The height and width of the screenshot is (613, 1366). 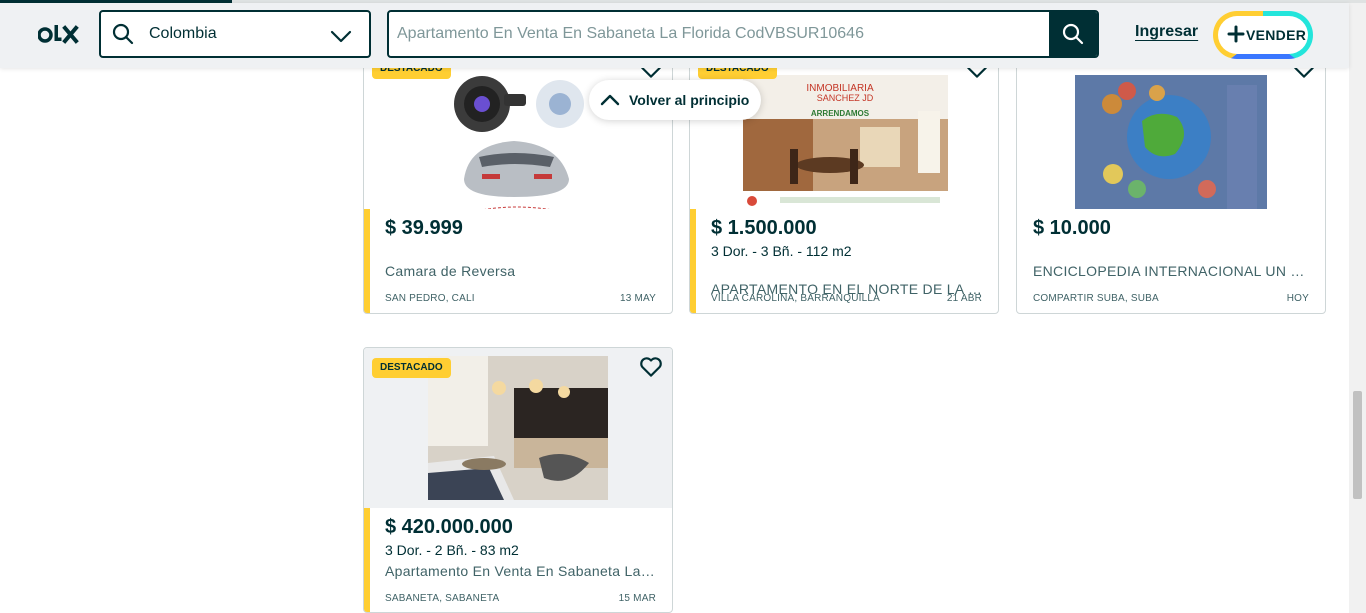 What do you see at coordinates (964, 298) in the screenshot?
I see `listing-date: 21 ABR` at bounding box center [964, 298].